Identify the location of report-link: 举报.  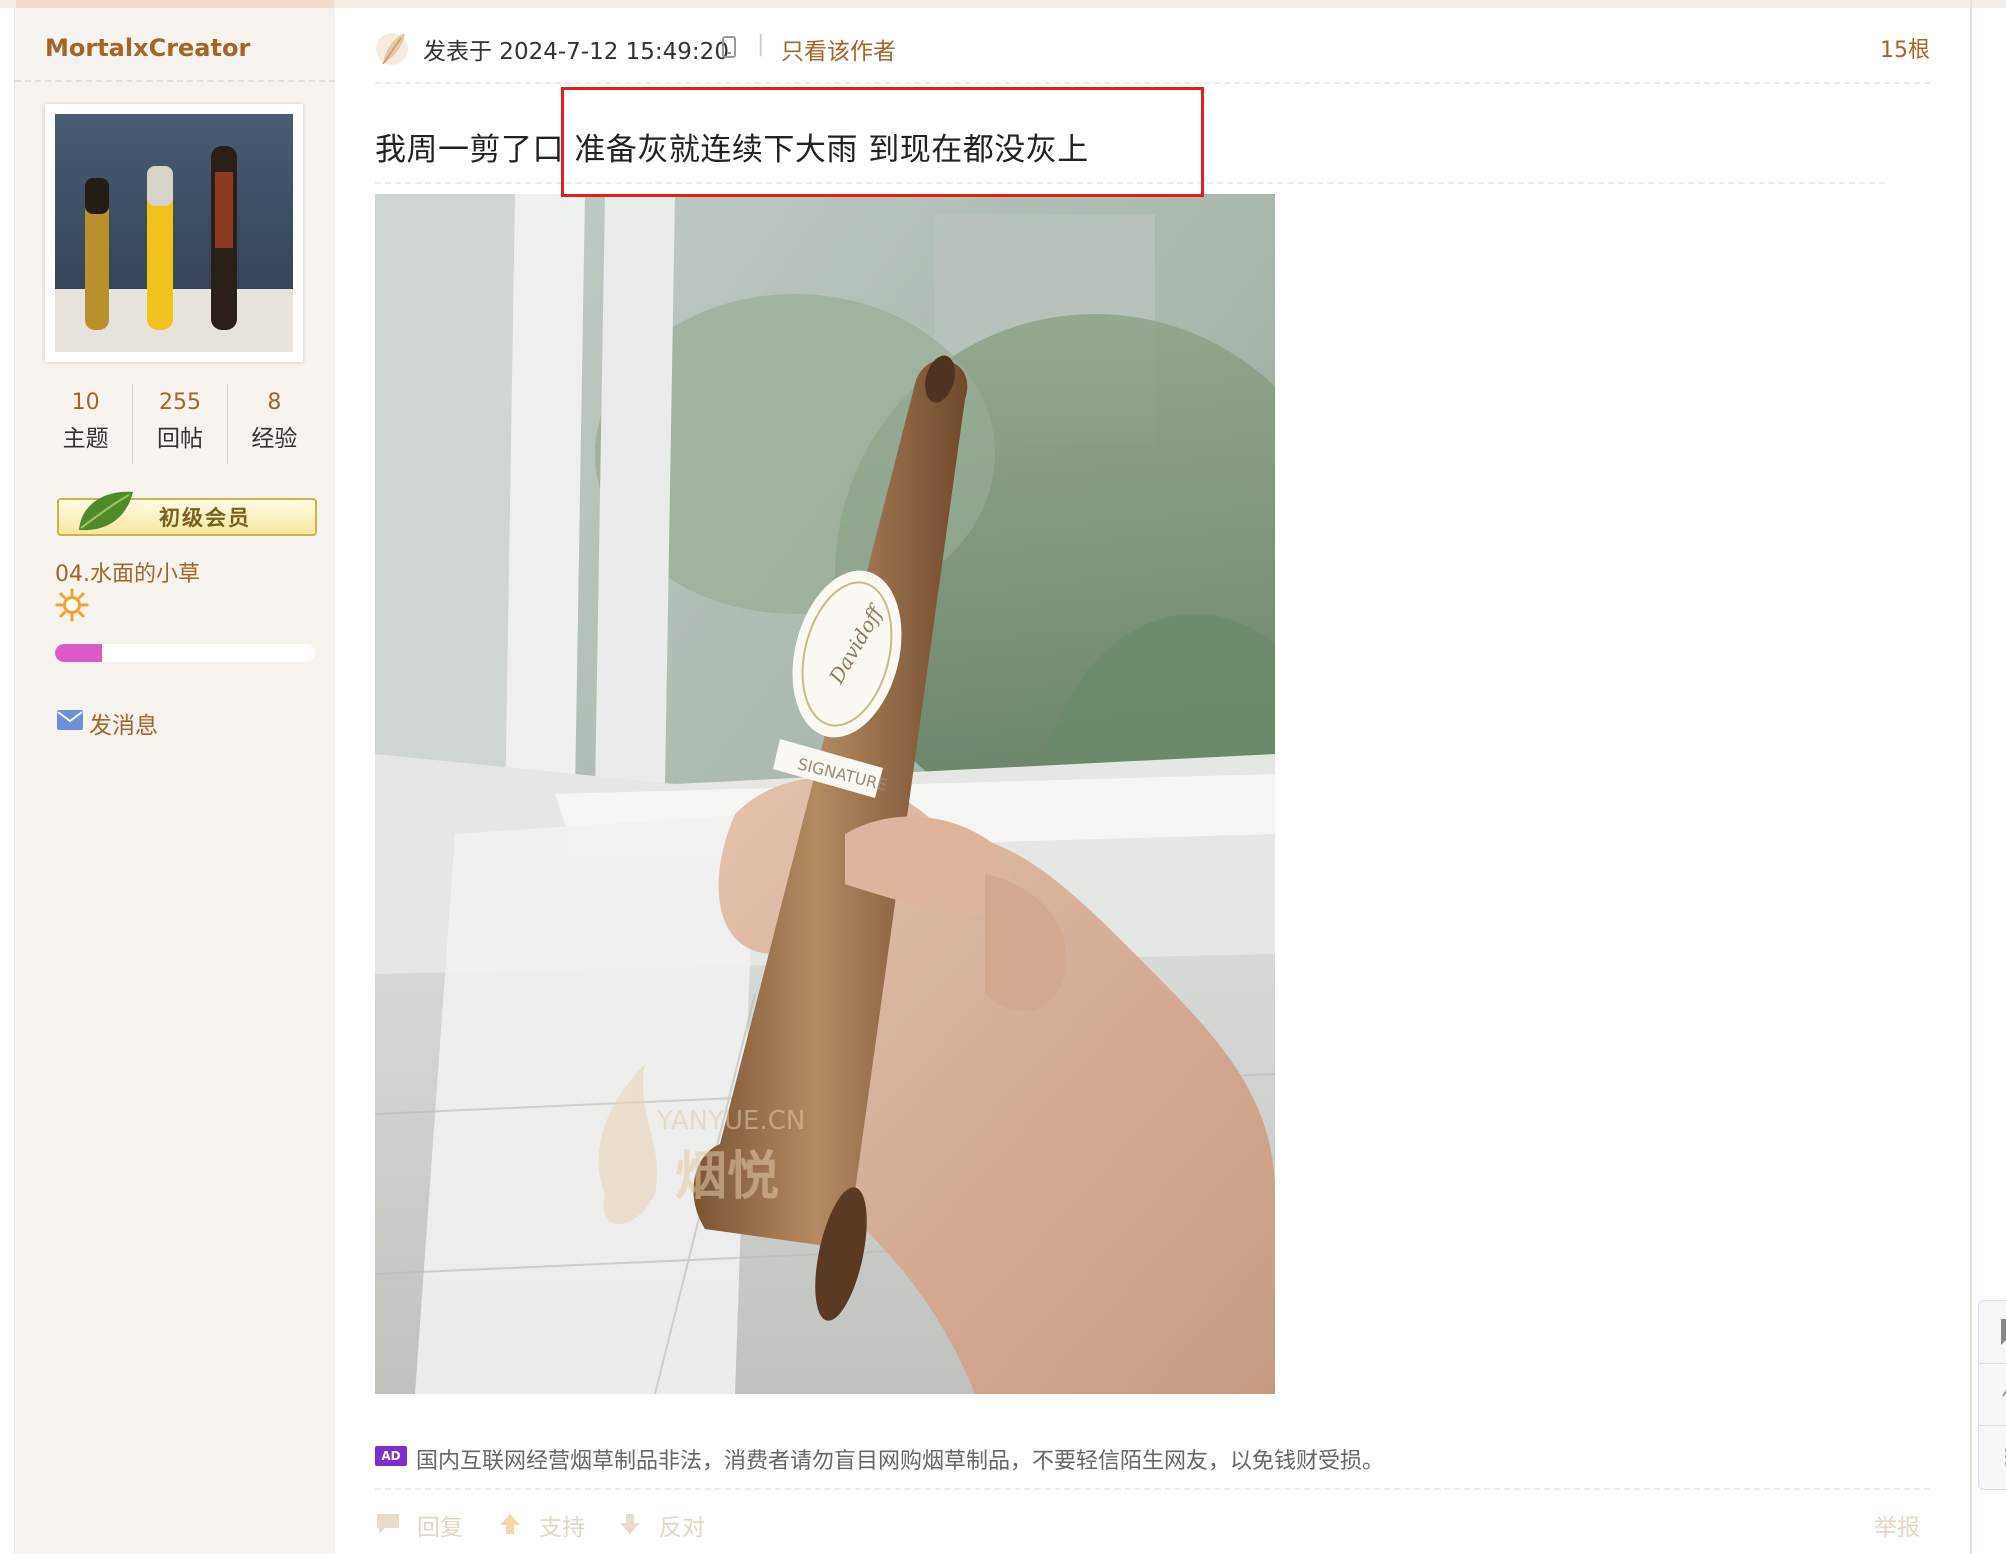
(1897, 1525).